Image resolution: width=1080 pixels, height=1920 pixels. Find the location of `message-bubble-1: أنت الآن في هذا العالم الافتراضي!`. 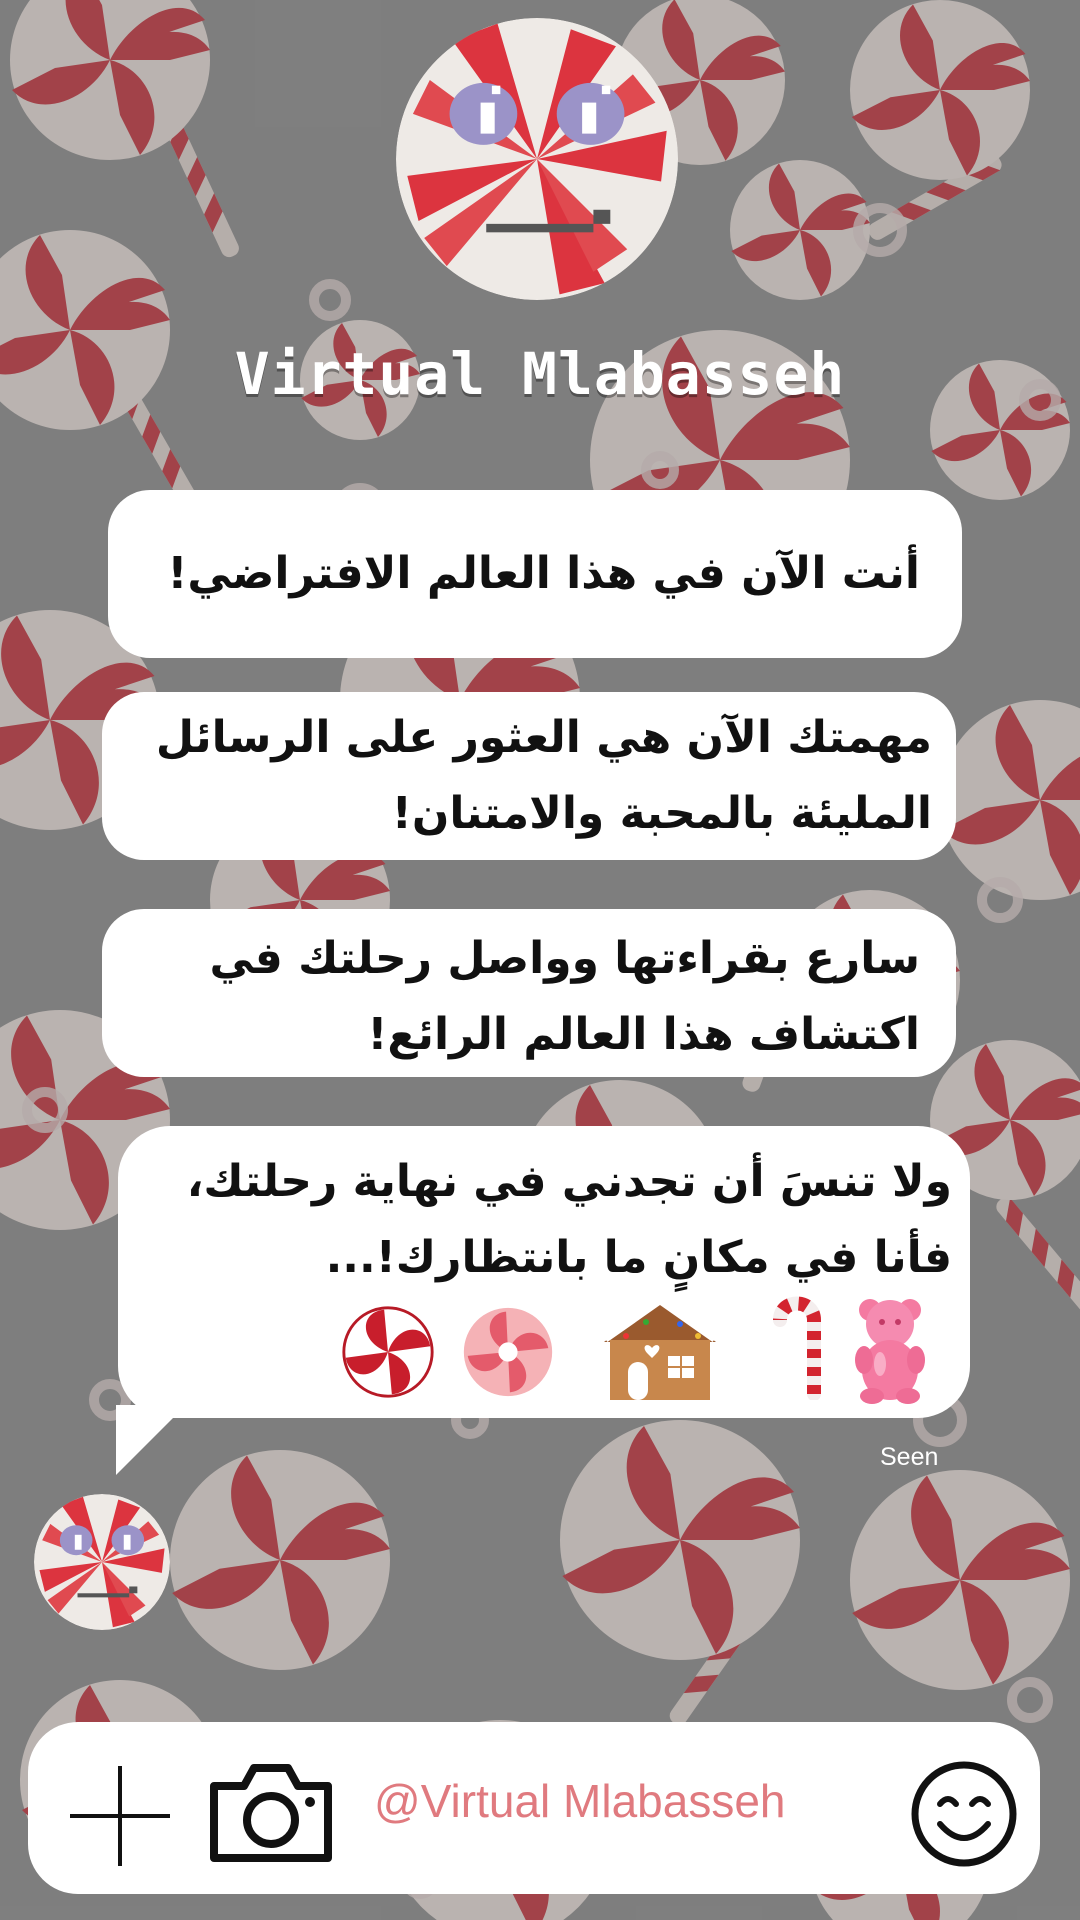

message-bubble-1: أنت الآن في هذا العالم الافتراضي! is located at coordinates (535, 574).